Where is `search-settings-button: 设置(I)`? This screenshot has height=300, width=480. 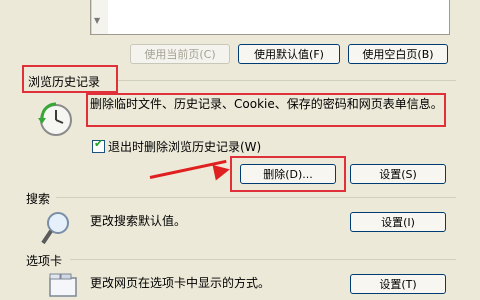
search-settings-button: 设置(I) is located at coordinates (398, 222).